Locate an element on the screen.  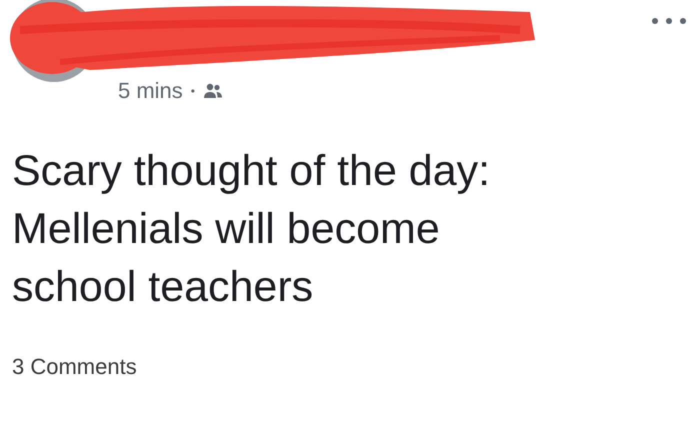
more-icon is located at coordinates (669, 21).